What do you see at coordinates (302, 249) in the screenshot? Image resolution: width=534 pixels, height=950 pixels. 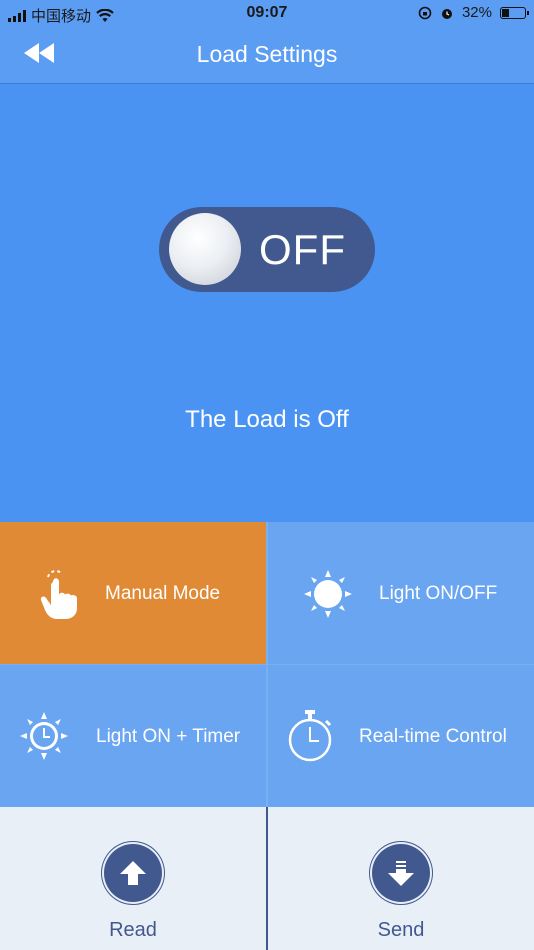 I see `toggle-state-label: OFF` at bounding box center [302, 249].